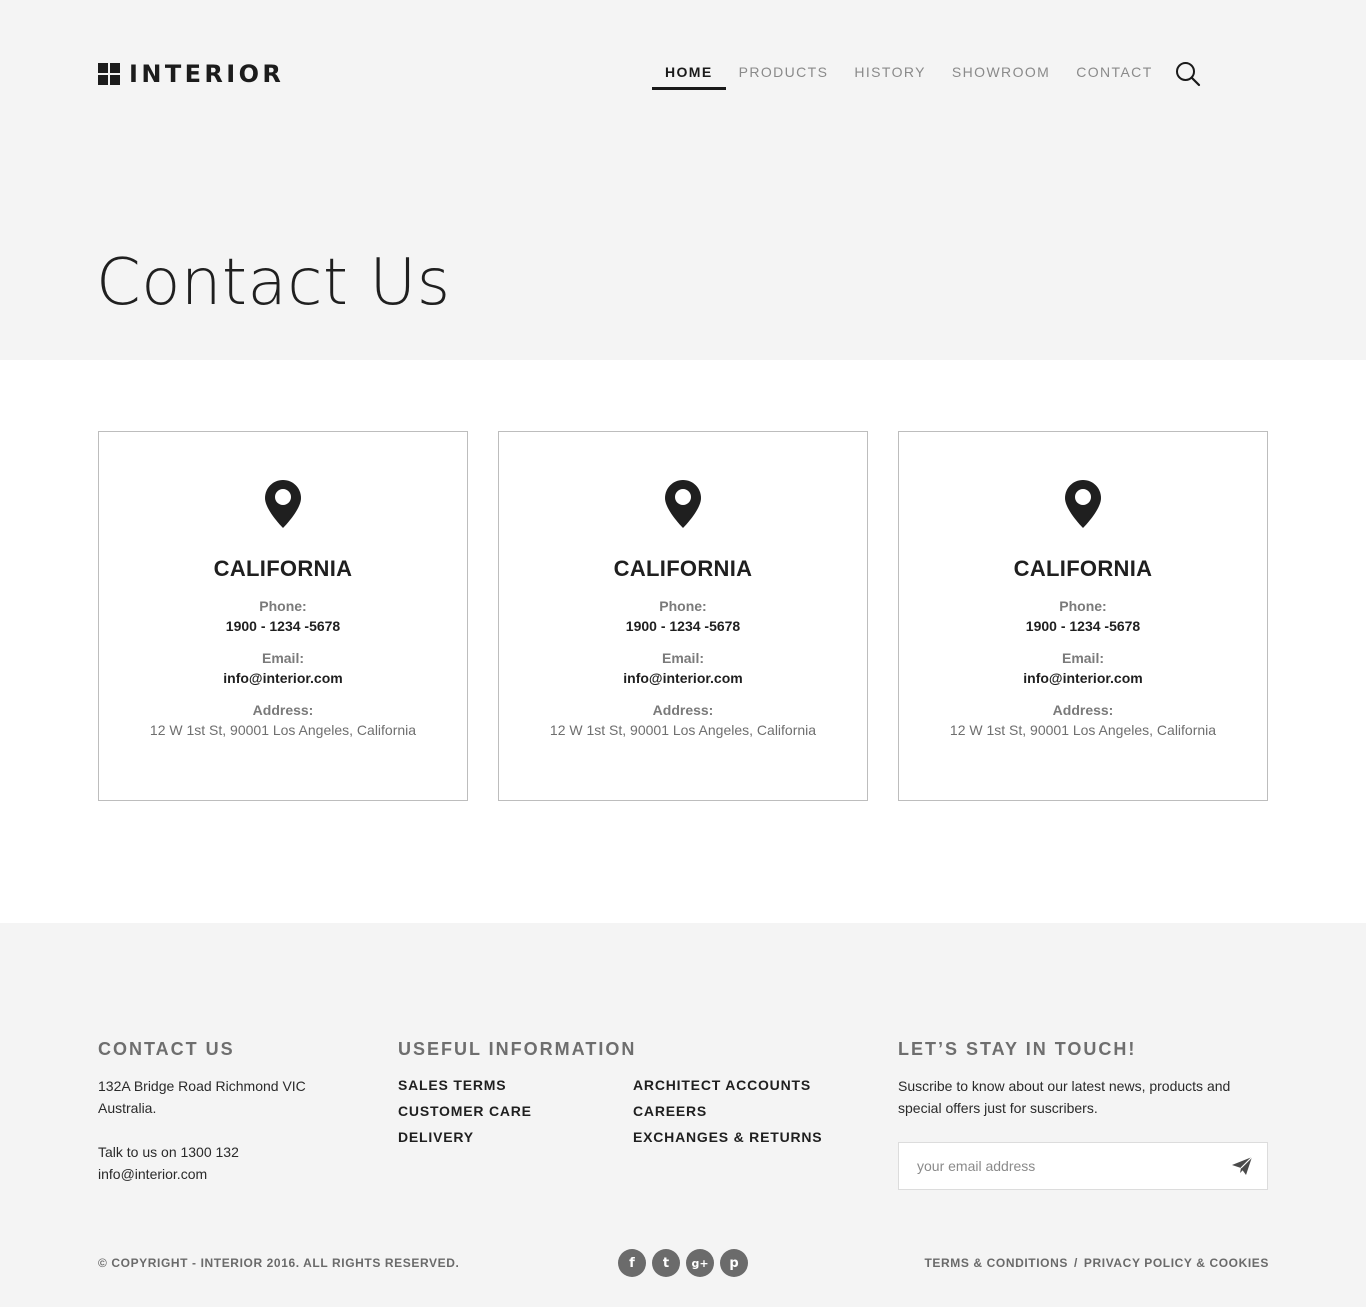  I want to click on logo: INTERIOR, so click(191, 74).